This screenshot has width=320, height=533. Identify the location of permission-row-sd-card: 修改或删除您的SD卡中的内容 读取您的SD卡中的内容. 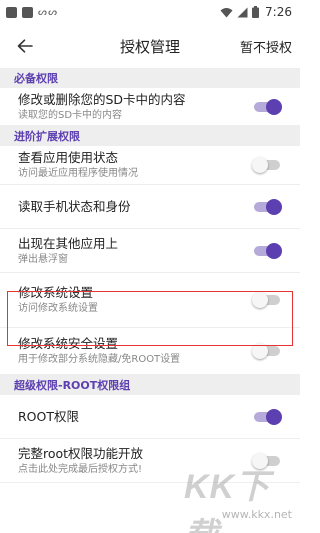
(150, 107).